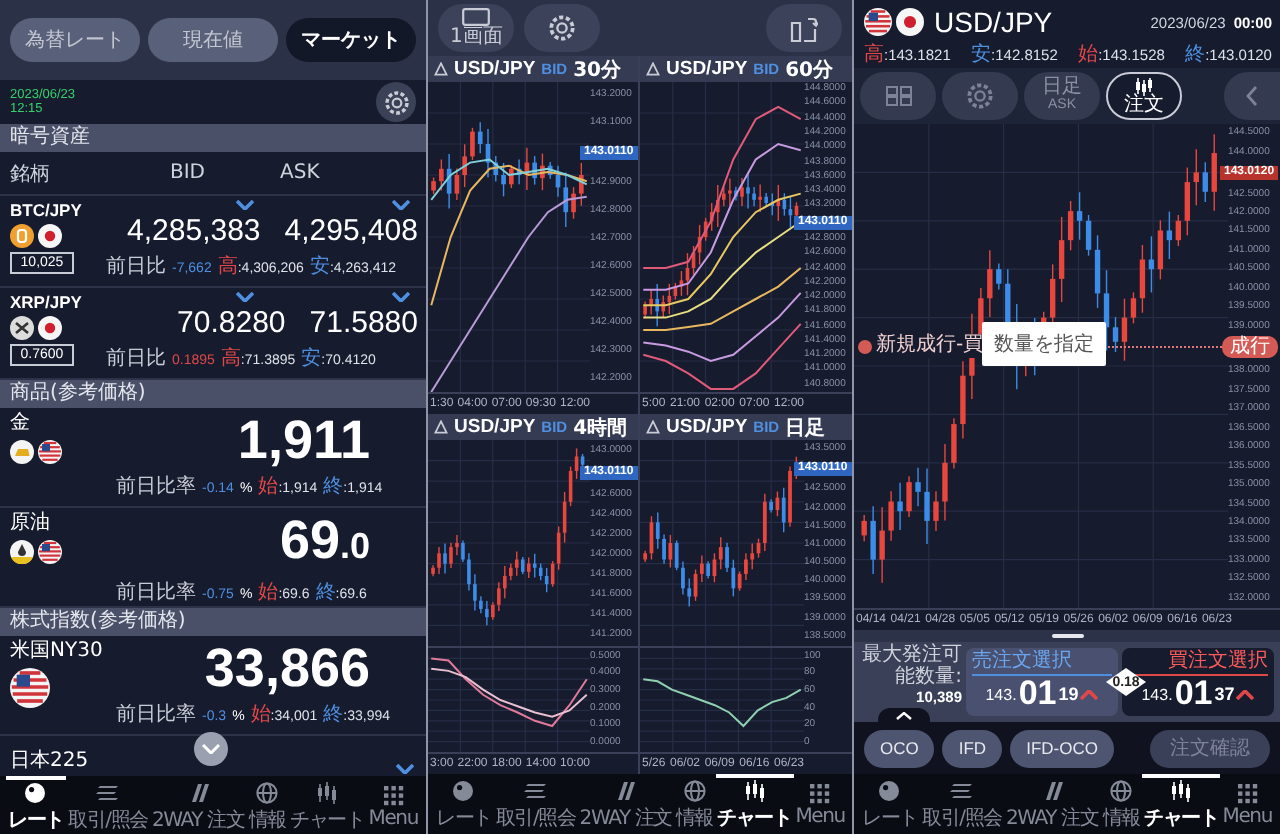 The width and height of the screenshot is (1280, 834). I want to click on bid-price: 4,285,383, so click(194, 231).